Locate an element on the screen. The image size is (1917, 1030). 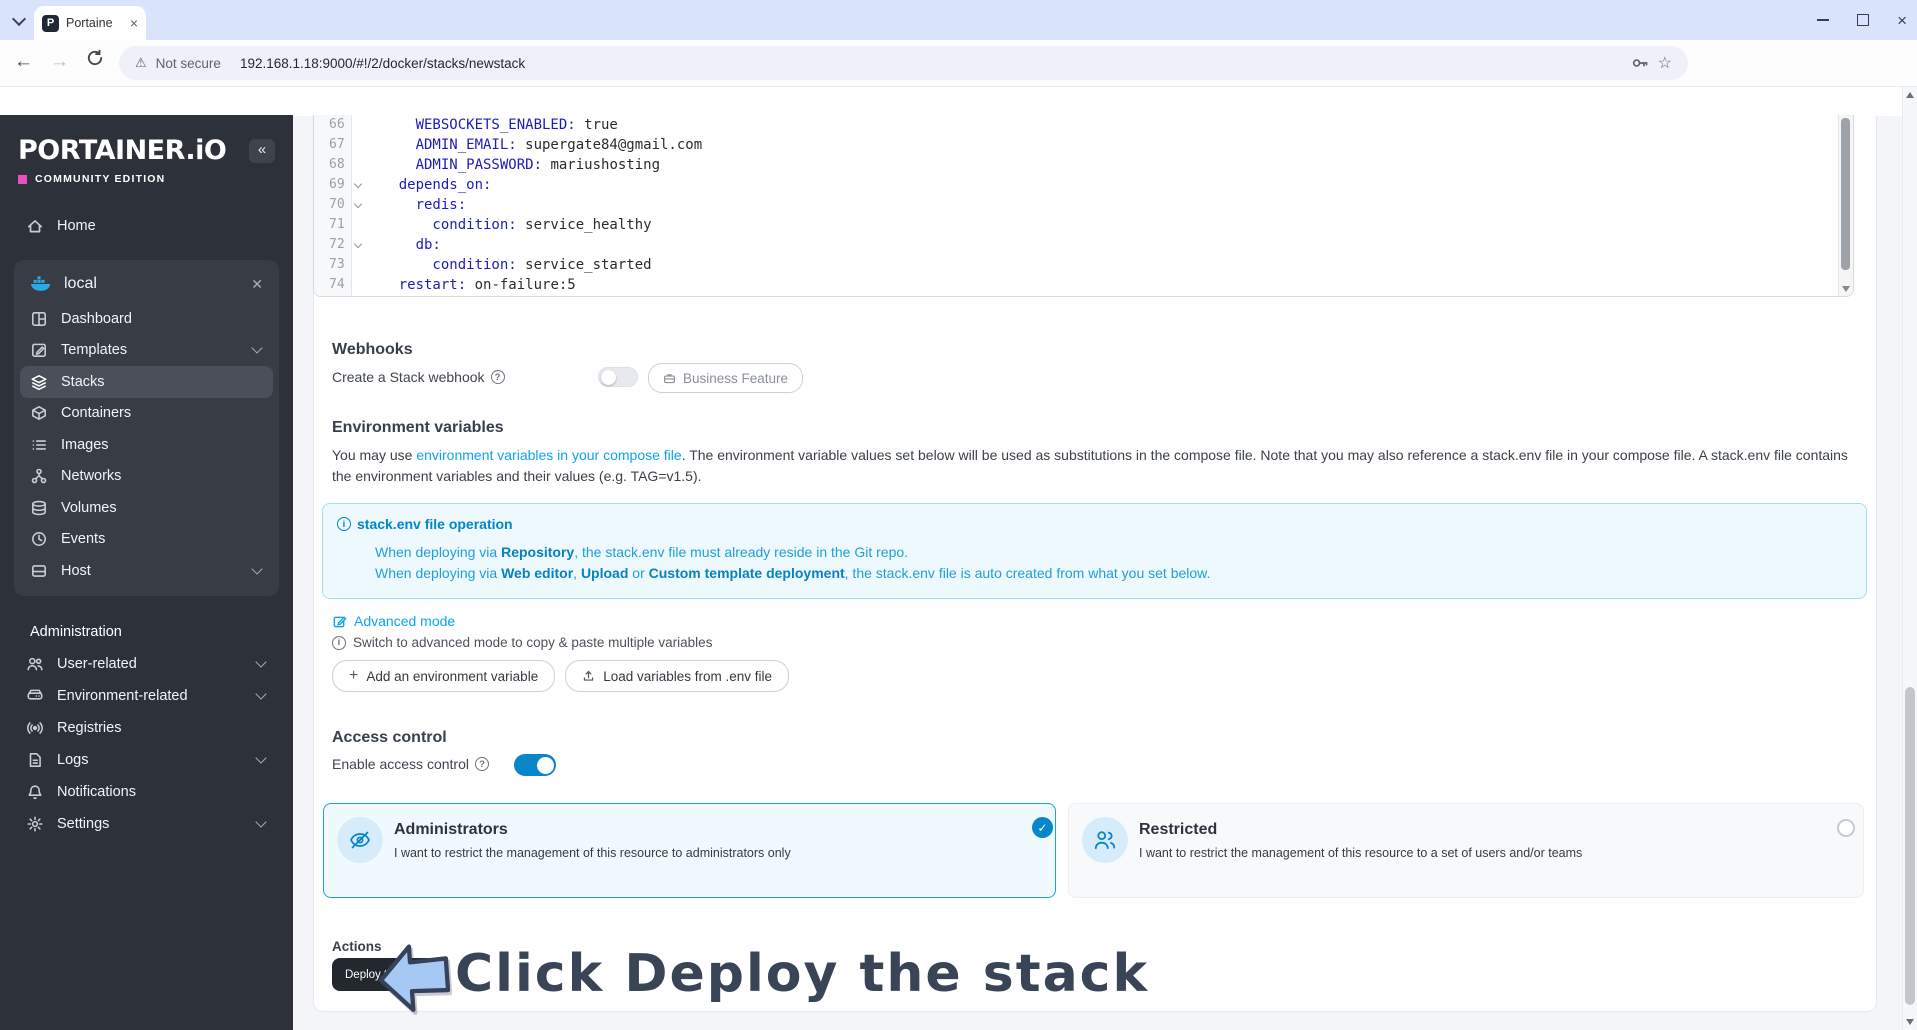
host-server-icon is located at coordinates (39, 571).